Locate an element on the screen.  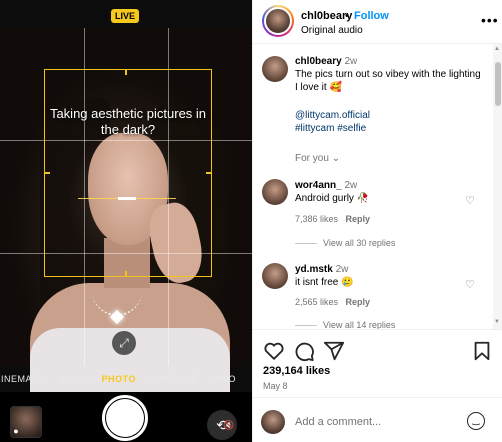
chevron-down-icon: ⌄ is located at coordinates (336, 158).